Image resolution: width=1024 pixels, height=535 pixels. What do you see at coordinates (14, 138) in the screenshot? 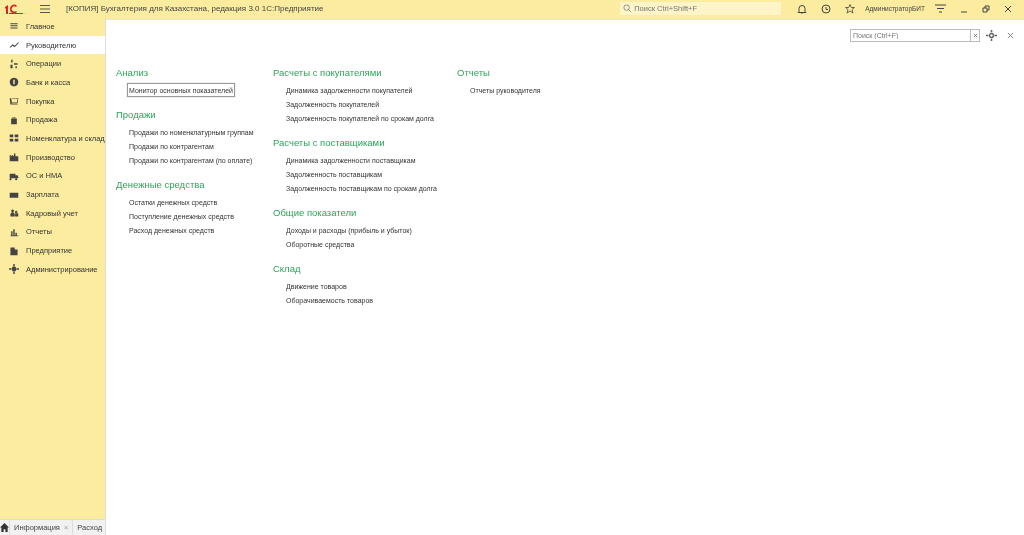
I see `grid-icon` at bounding box center [14, 138].